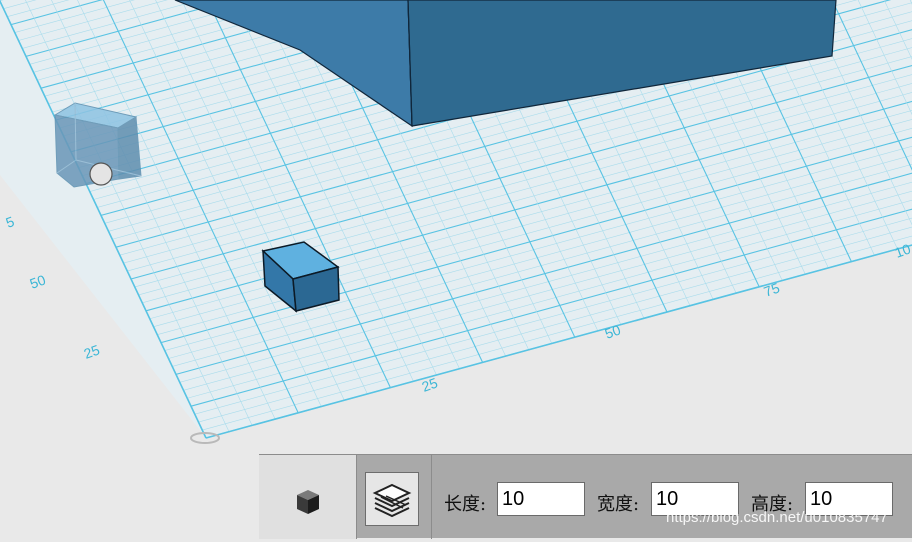  What do you see at coordinates (308, 502) in the screenshot?
I see `cube-icon` at bounding box center [308, 502].